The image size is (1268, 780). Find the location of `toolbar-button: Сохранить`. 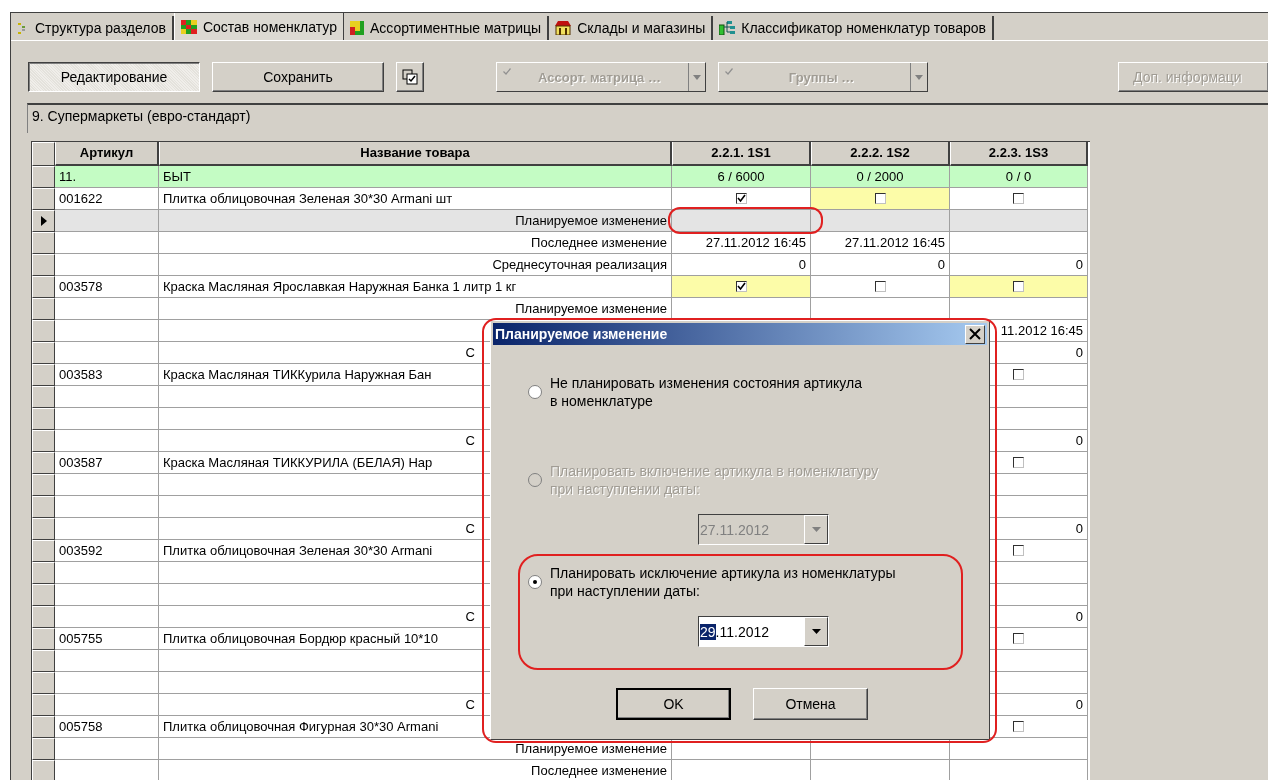

toolbar-button: Сохранить is located at coordinates (298, 77).